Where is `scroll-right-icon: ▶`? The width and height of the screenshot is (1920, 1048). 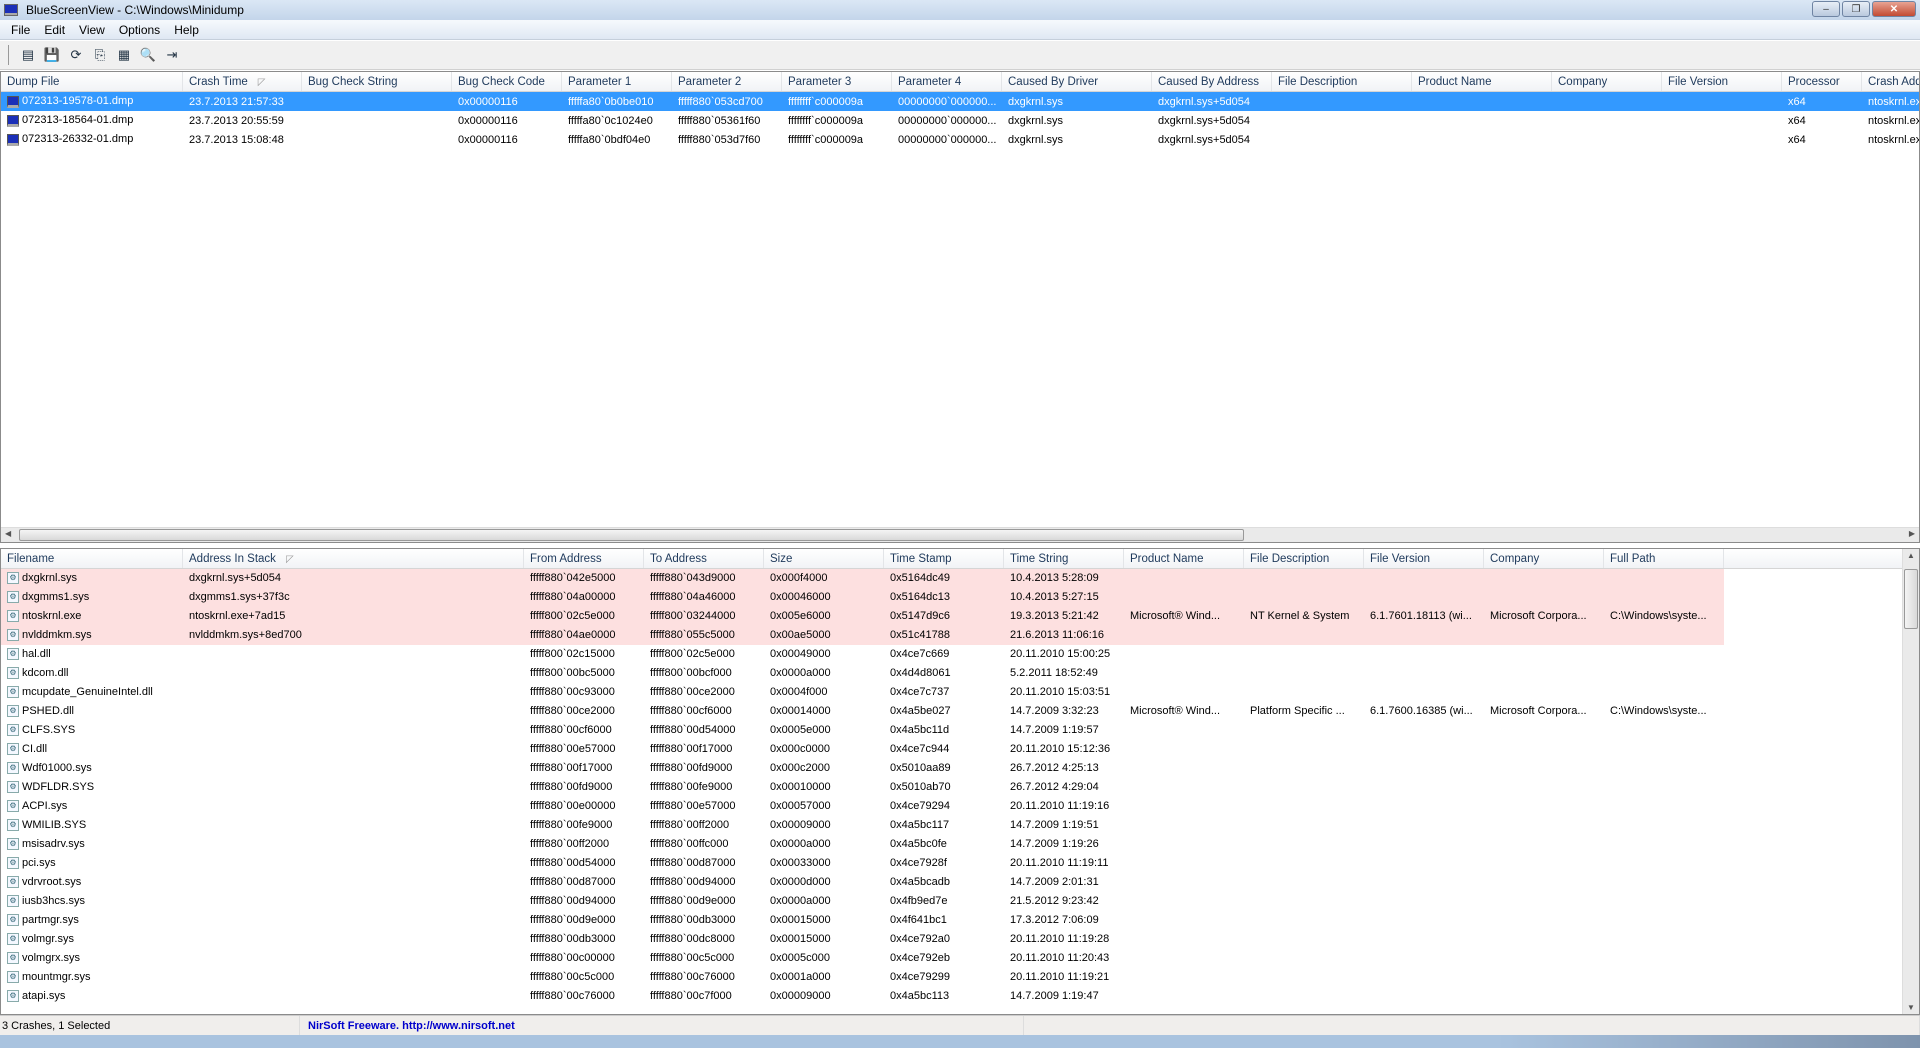
scroll-right-icon: ▶ is located at coordinates (1912, 533).